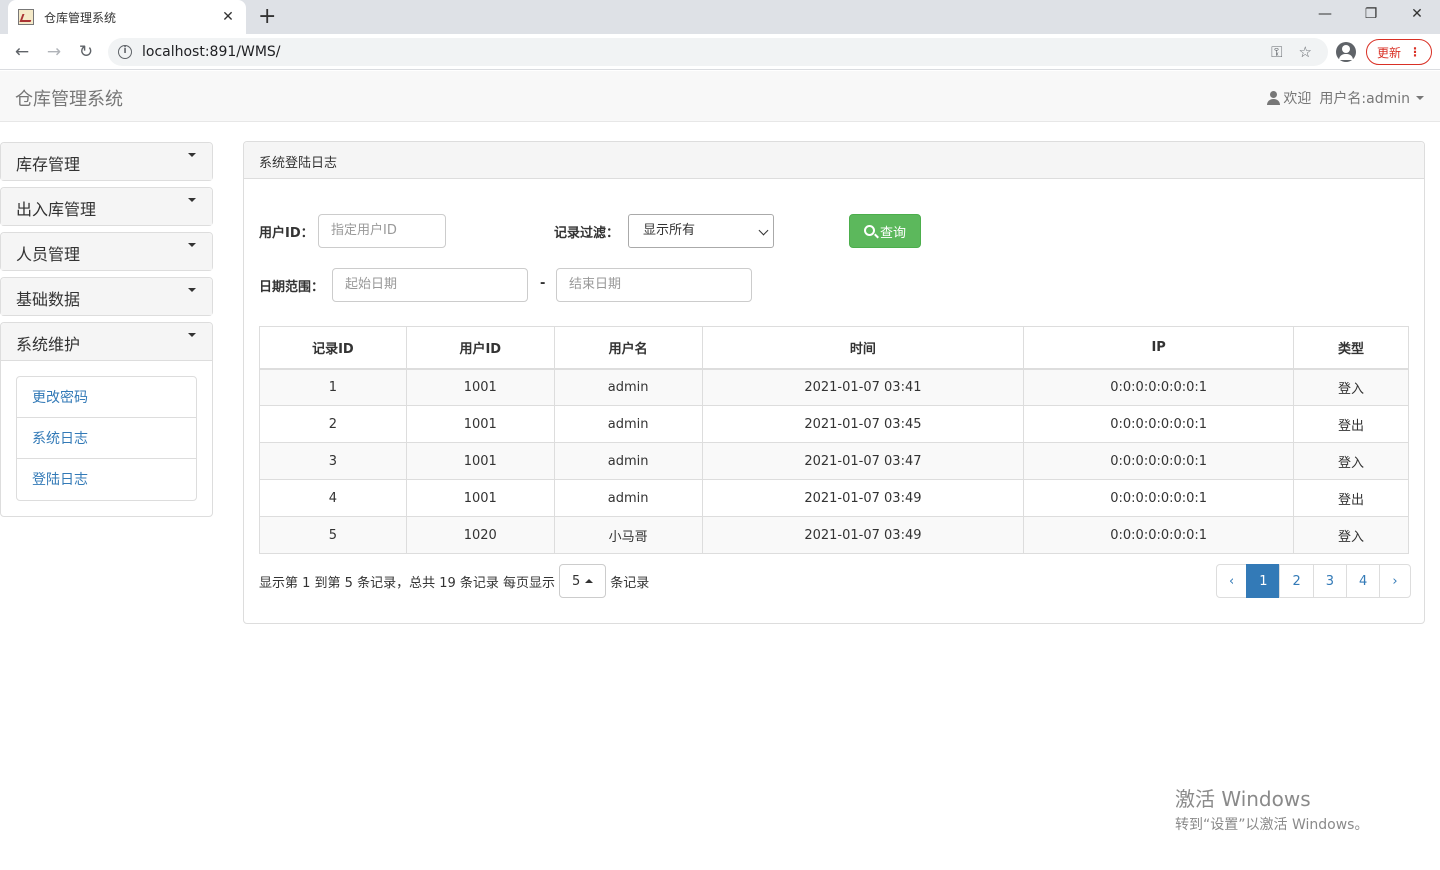 This screenshot has height=870, width=1440. Describe the element at coordinates (127, 17) in the screenshot. I see `browser-tab: 仓库管理系统 ✕` at that location.